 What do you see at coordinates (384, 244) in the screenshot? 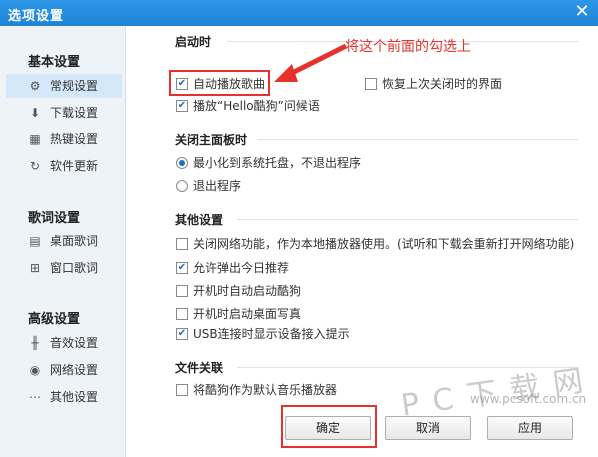
I see `checkbox-label: 关闭网络功能，作为本地播放器使用。(试听和下载会重新打开网络功能)` at bounding box center [384, 244].